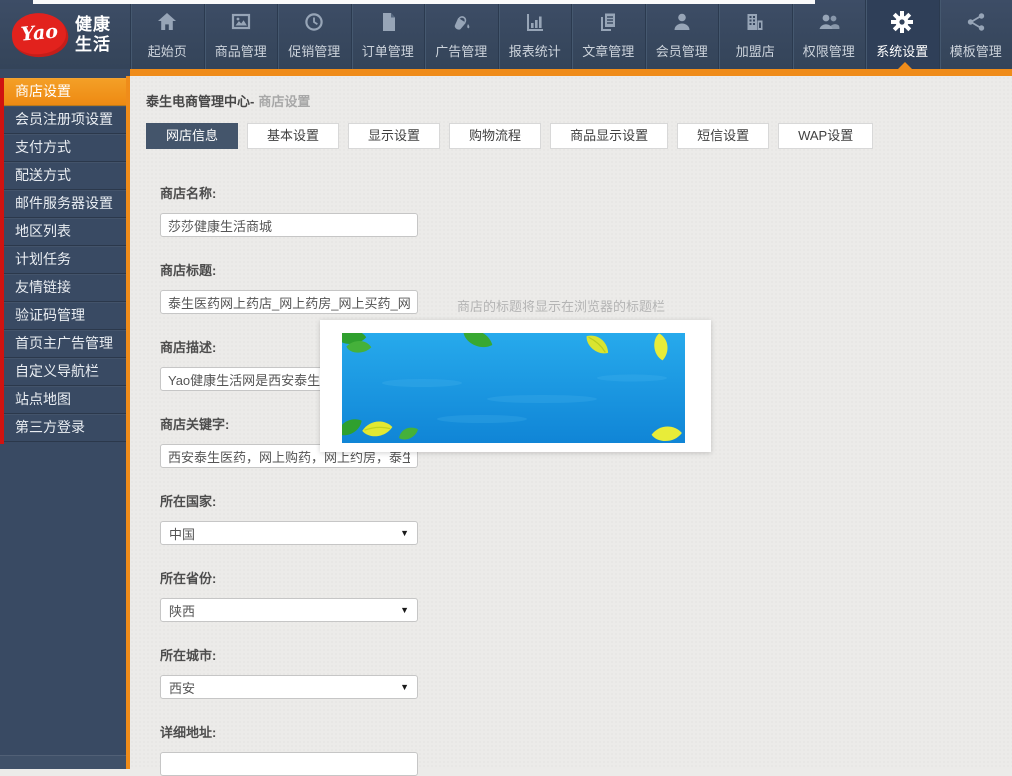 Image resolution: width=1012 pixels, height=776 pixels. I want to click on home-icon, so click(167, 22).